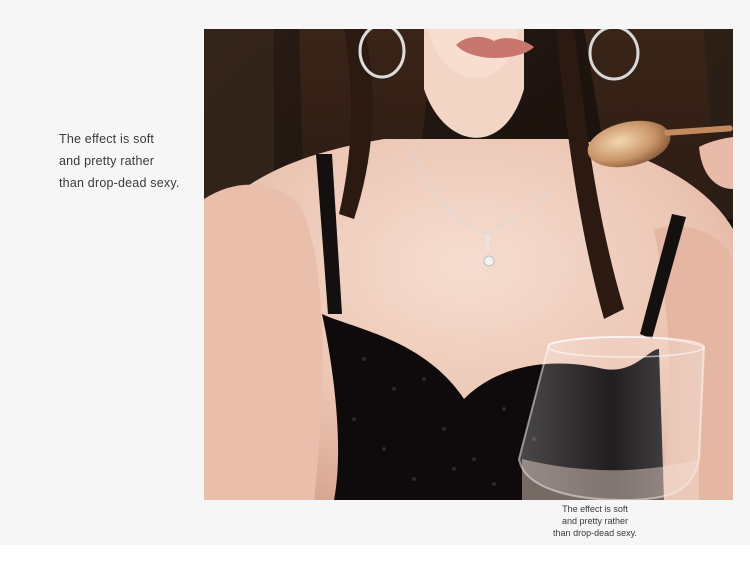 This screenshot has height=585, width=750. Describe the element at coordinates (595, 533) in the screenshot. I see `caption-line: than drop-dead sexy.` at that location.